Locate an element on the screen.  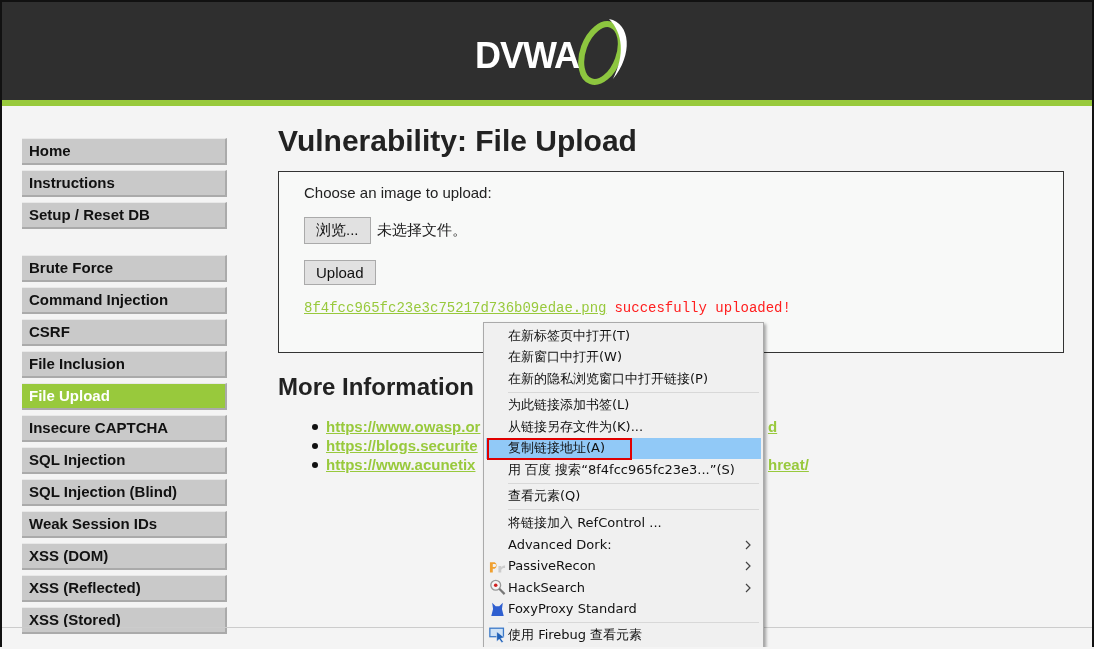
file-status: 未选择文件。 is located at coordinates (421, 230).